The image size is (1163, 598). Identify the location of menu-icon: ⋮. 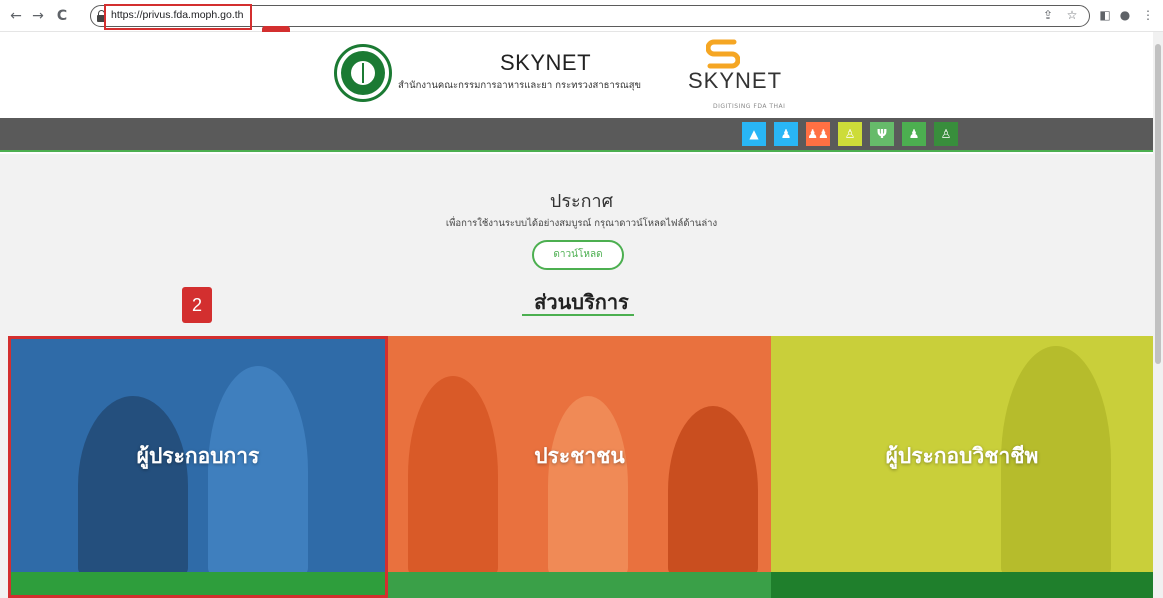
(1148, 15).